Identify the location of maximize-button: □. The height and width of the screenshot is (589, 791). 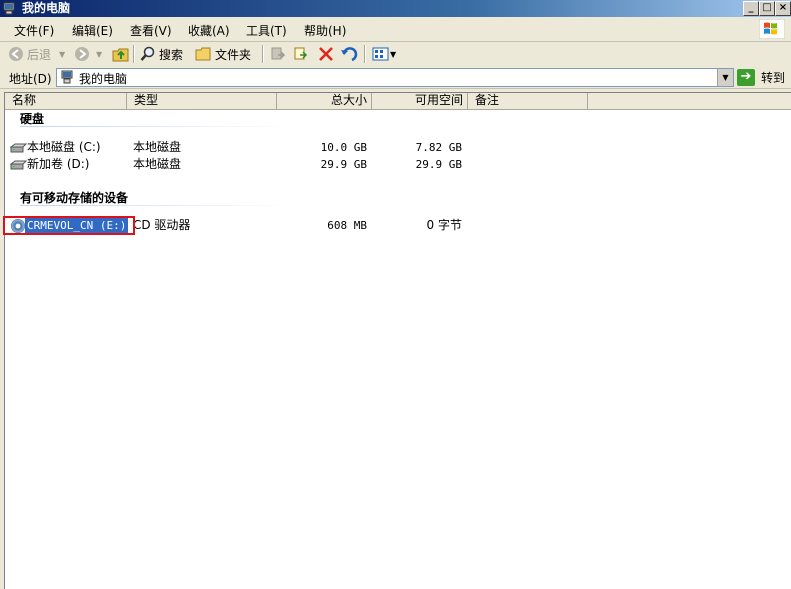
(767, 8).